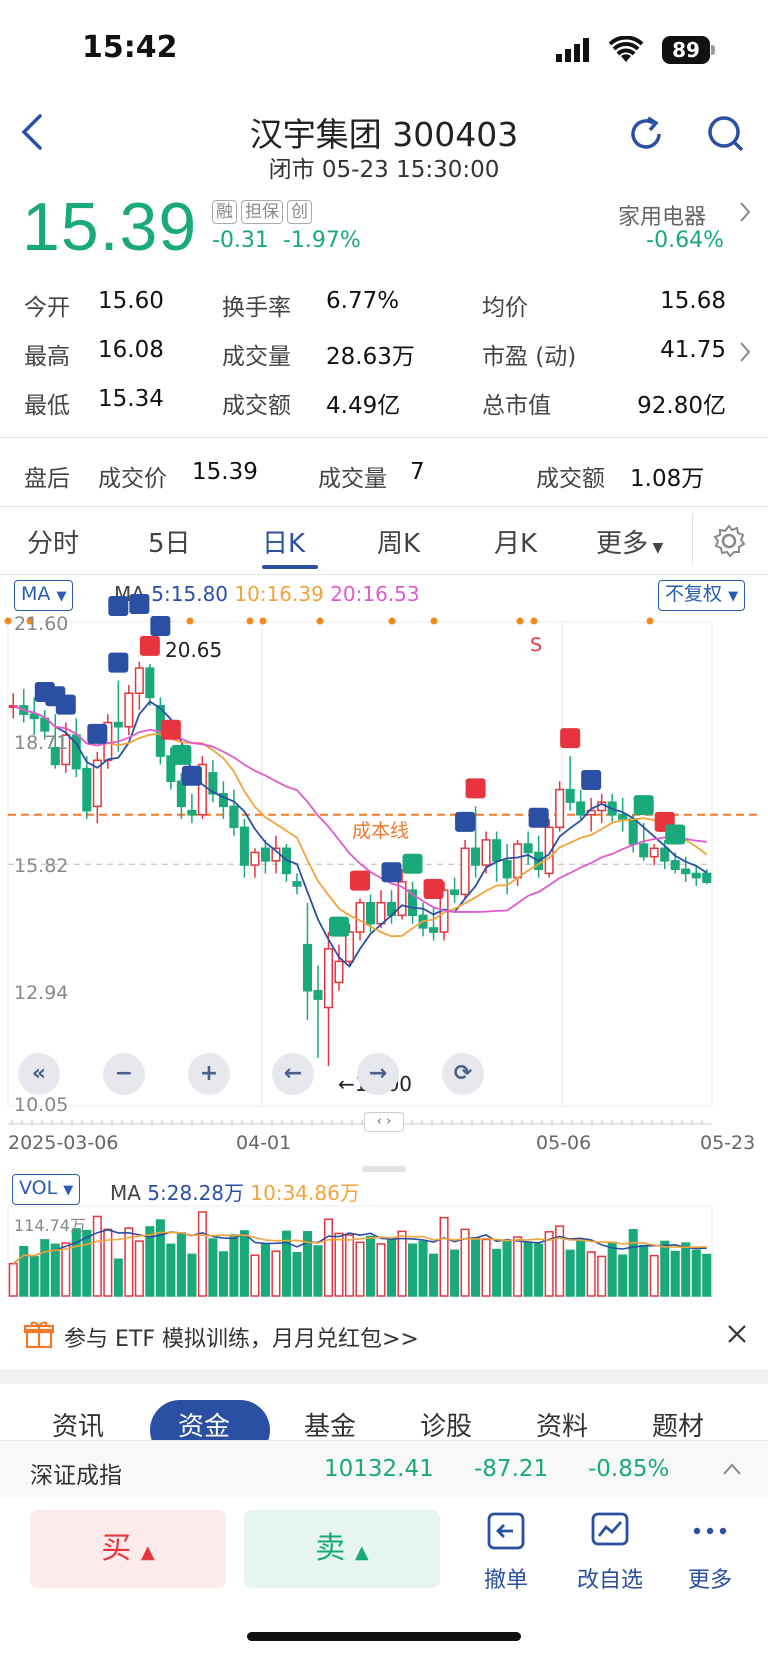 Image resolution: width=768 pixels, height=1663 pixels. Describe the element at coordinates (378, 1074) in the screenshot. I see `pan-right-button: →` at that location.